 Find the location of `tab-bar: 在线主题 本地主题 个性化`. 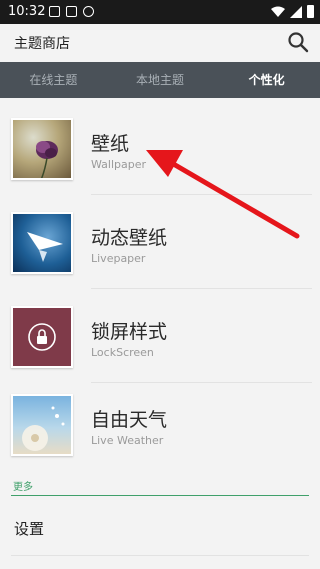

tab-bar: 在线主题 本地主题 个性化 is located at coordinates (160, 80).